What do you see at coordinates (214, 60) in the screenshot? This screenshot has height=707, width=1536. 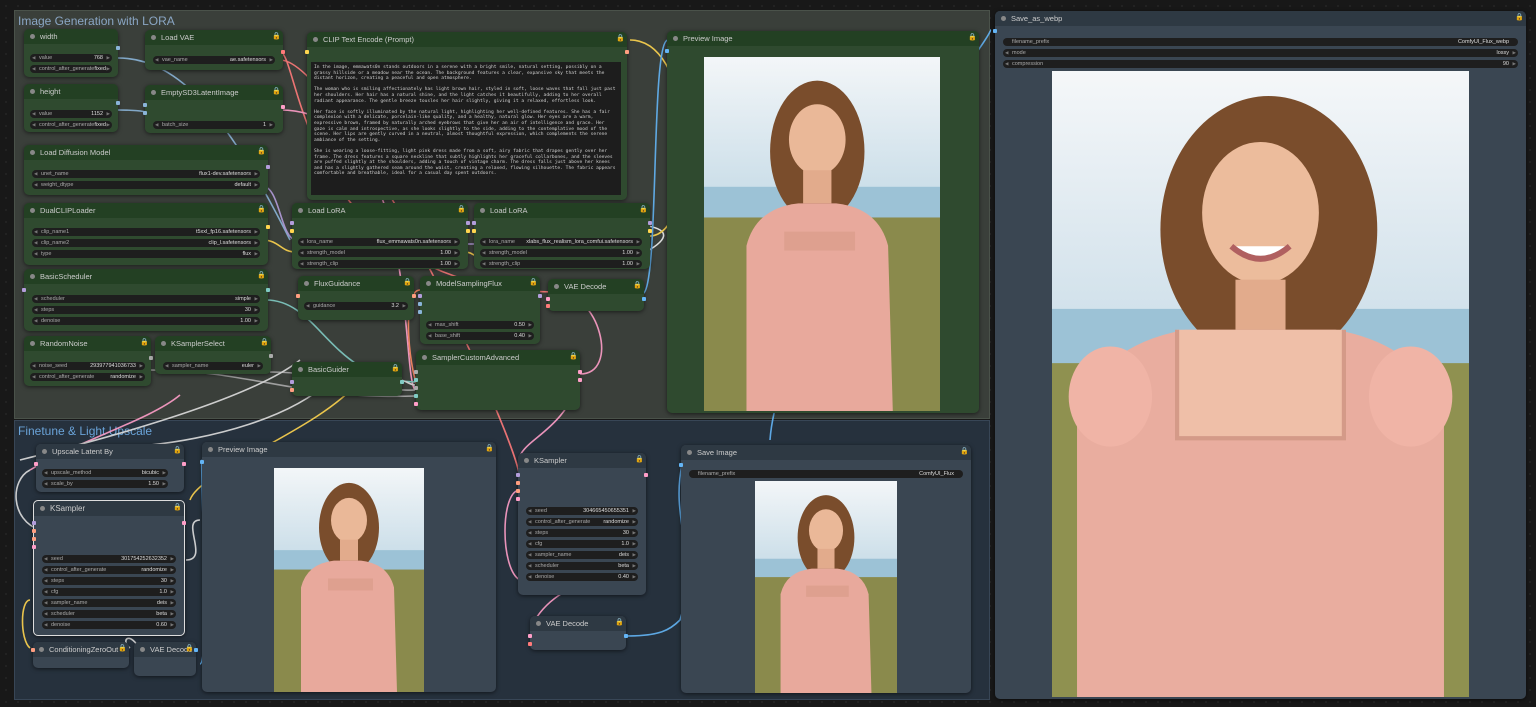 I see `vae-name-widget: vae_name ae.safetensors` at bounding box center [214, 60].